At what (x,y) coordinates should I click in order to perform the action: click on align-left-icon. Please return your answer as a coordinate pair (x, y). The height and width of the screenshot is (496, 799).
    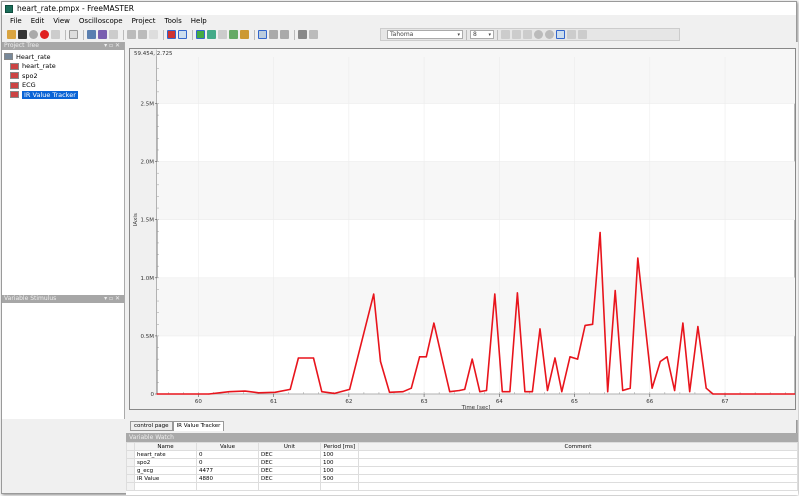
    Looking at the image, I should click on (560, 34).